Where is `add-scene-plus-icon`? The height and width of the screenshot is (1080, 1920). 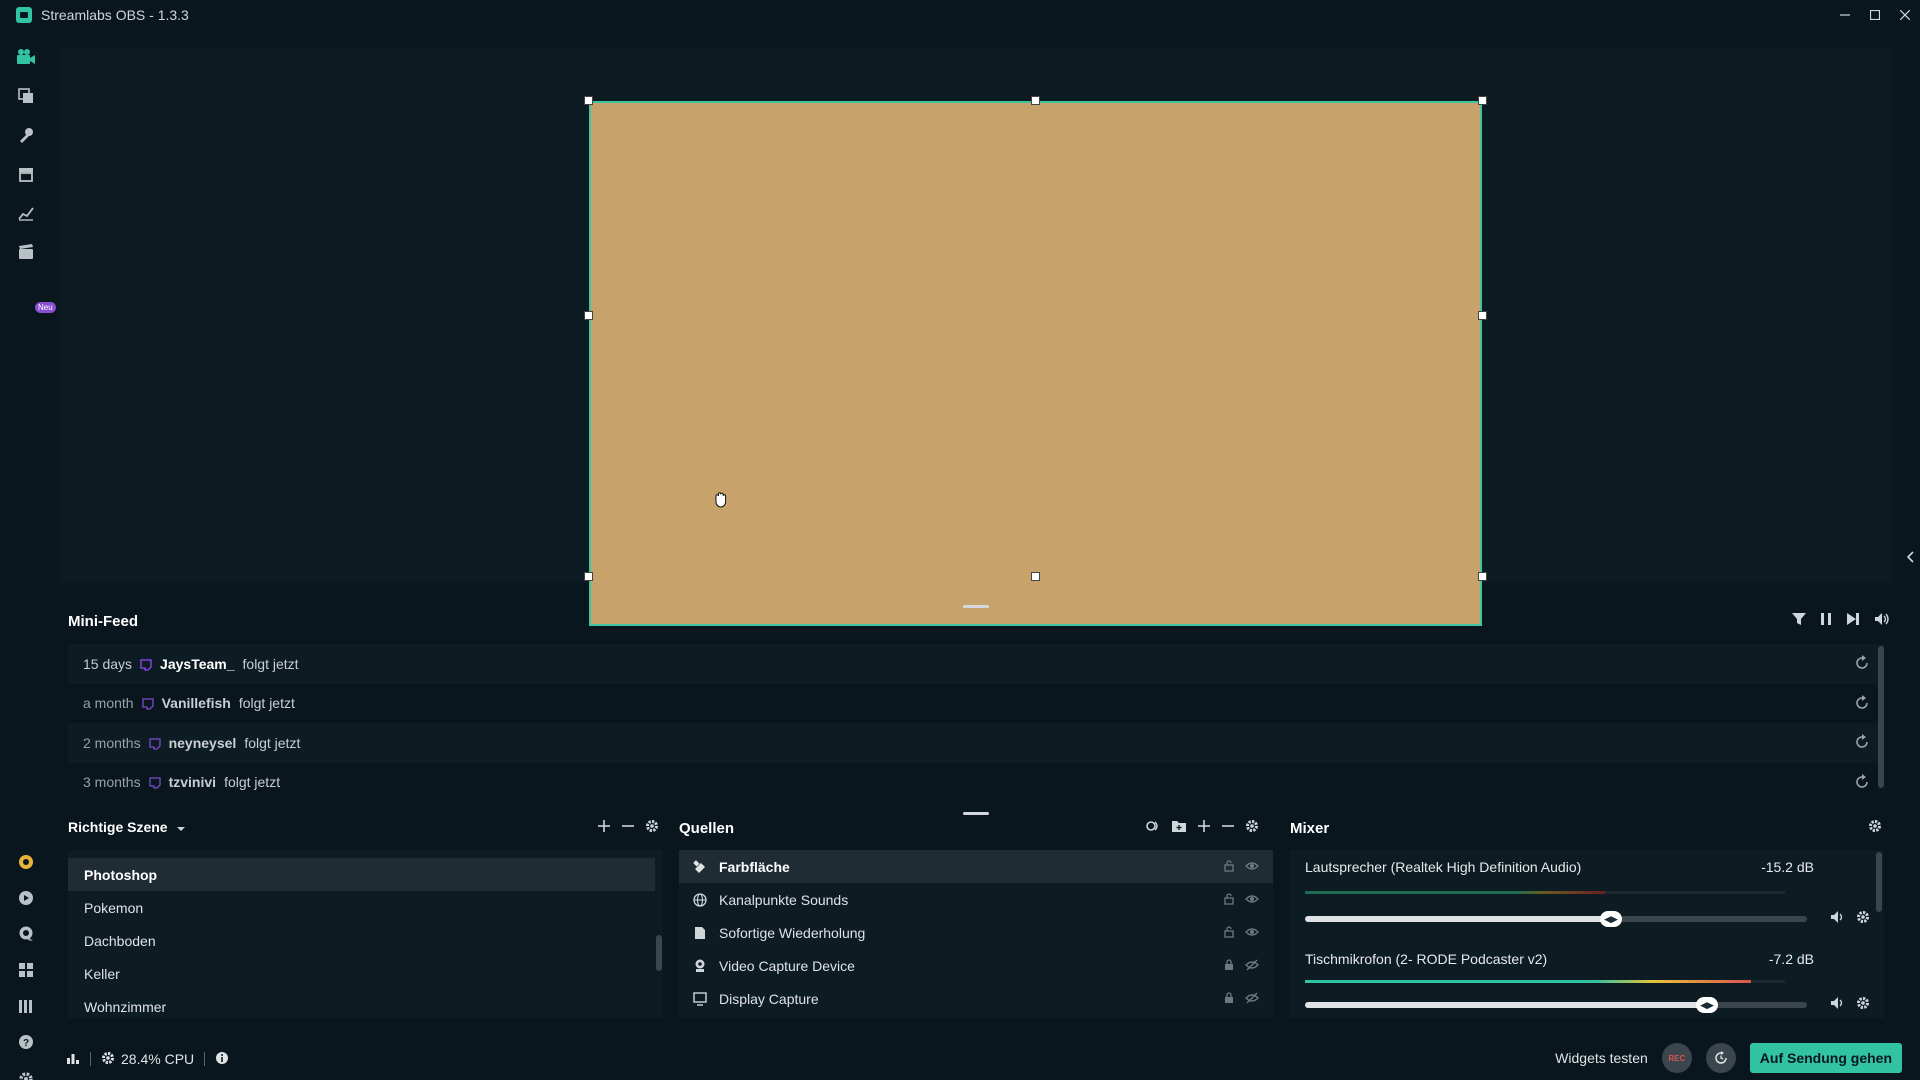 add-scene-plus-icon is located at coordinates (604, 828).